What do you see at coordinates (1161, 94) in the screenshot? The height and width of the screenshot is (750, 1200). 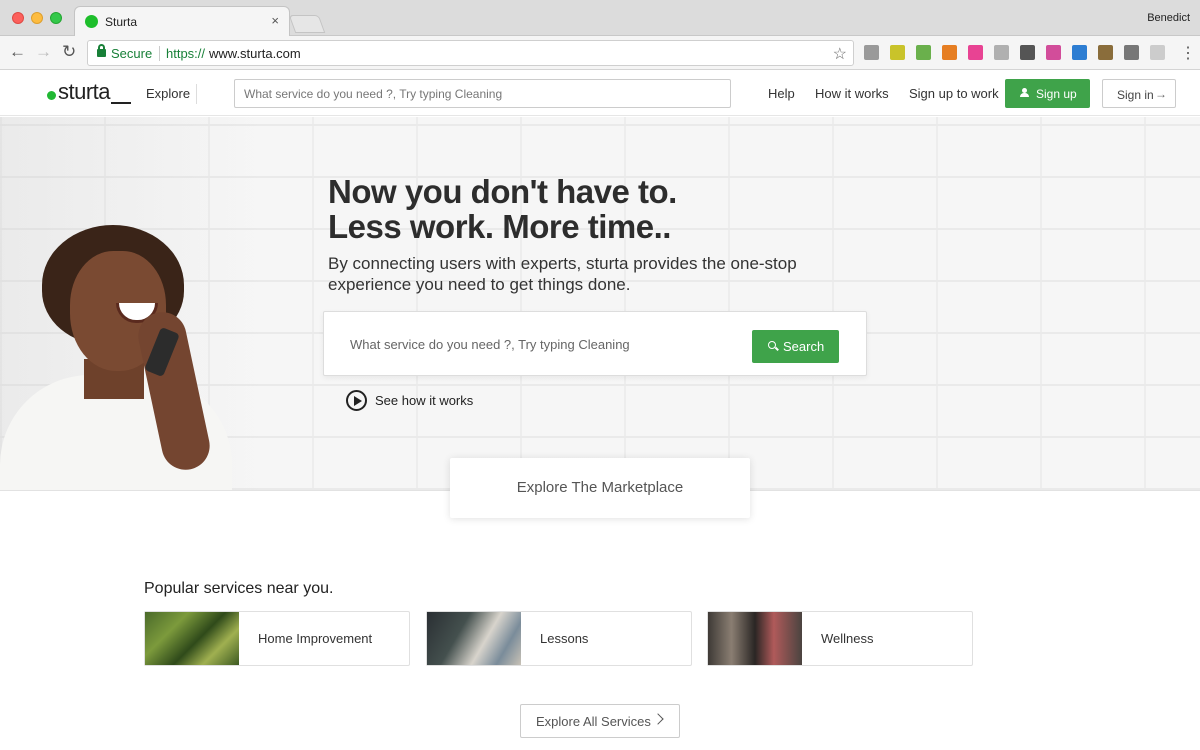 I see `sign-in-arrow-icon: →` at bounding box center [1161, 94].